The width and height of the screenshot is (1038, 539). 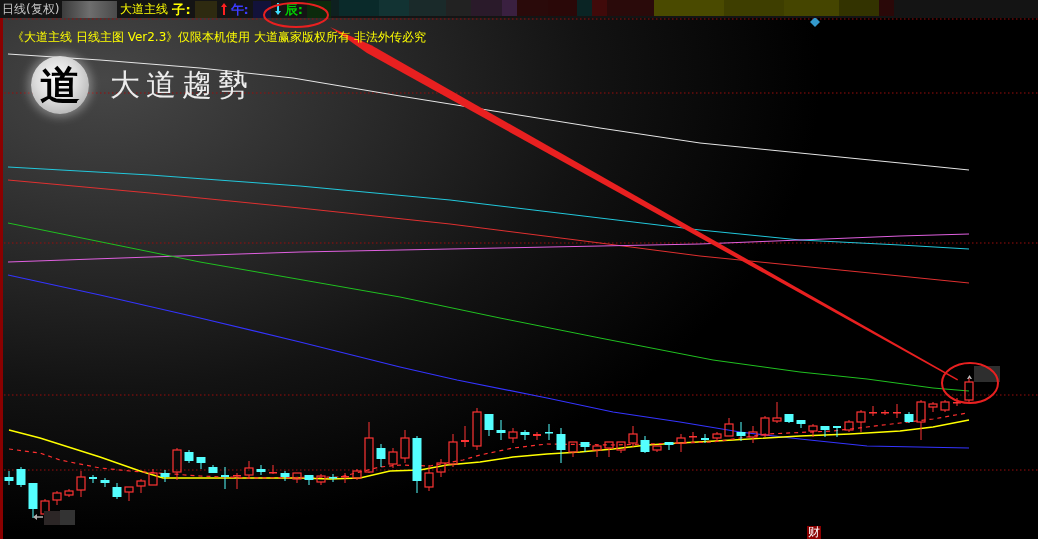 I want to click on indicator-name: 大道主线, so click(x=144, y=9).